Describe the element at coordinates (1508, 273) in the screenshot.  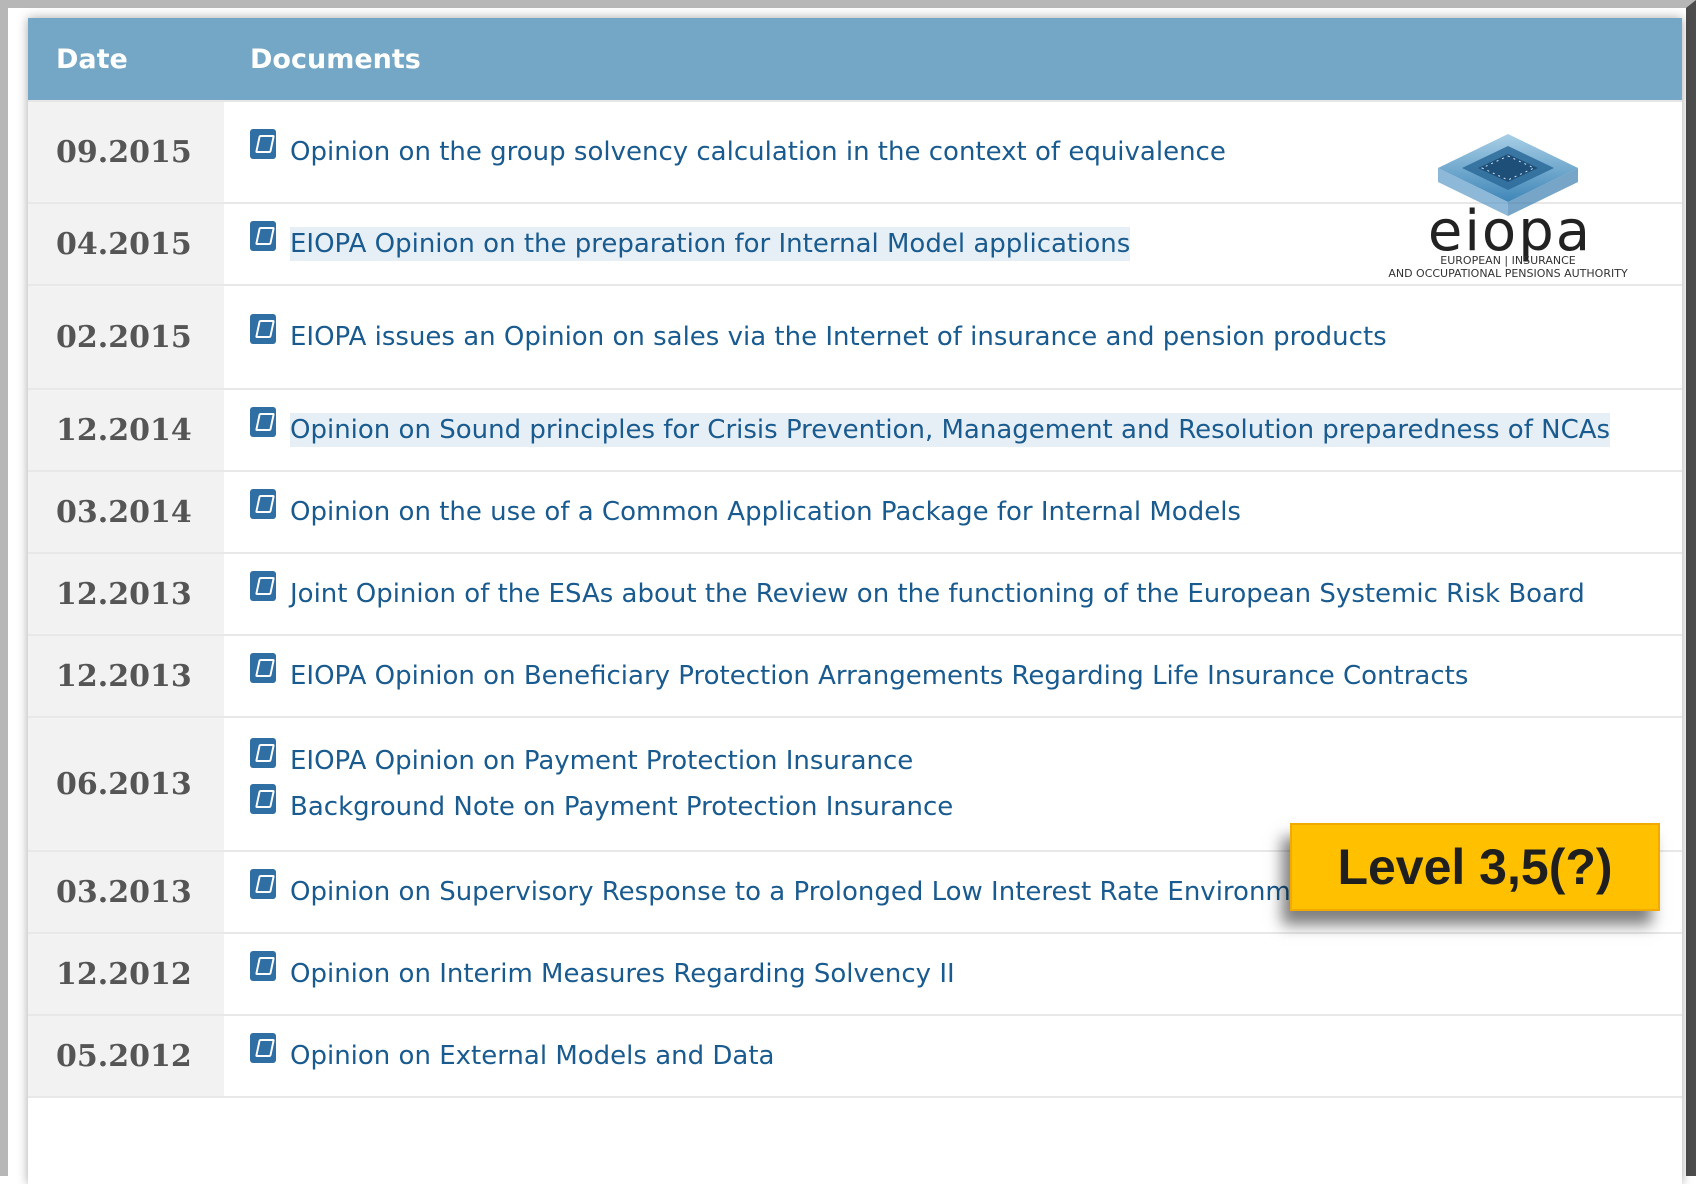
I see `logo-subtitle-2: AND OCCUPATIONAL PENSIONS AUTHORITY` at that location.